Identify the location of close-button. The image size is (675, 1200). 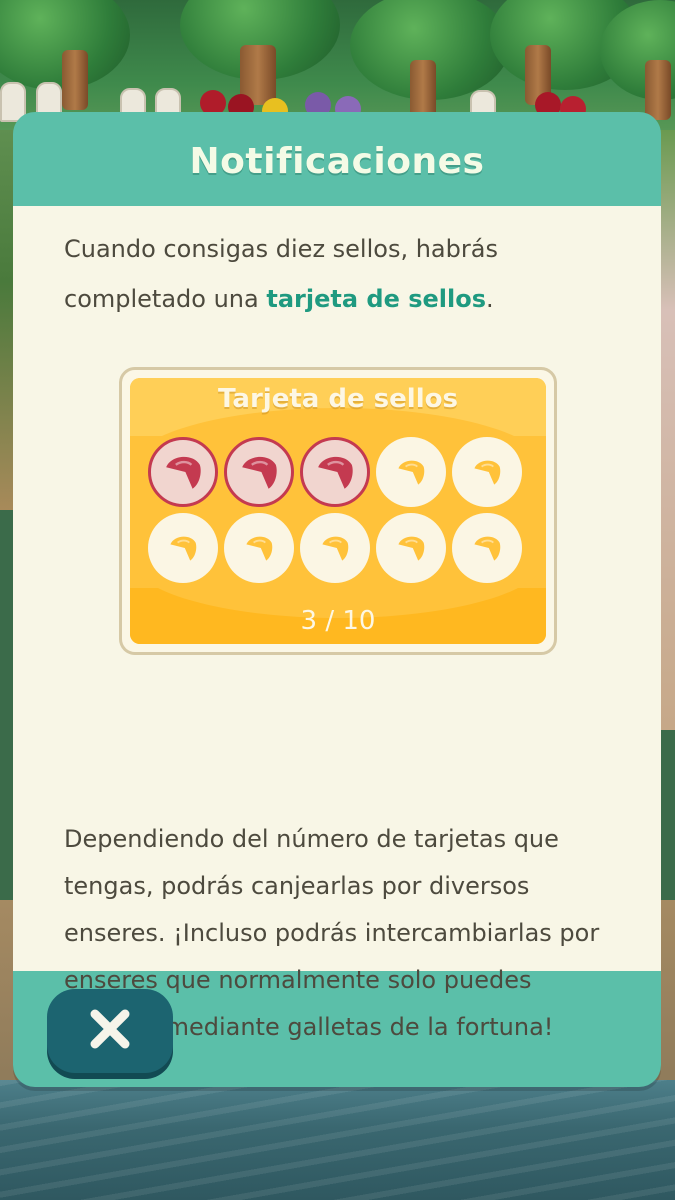
(110, 1031).